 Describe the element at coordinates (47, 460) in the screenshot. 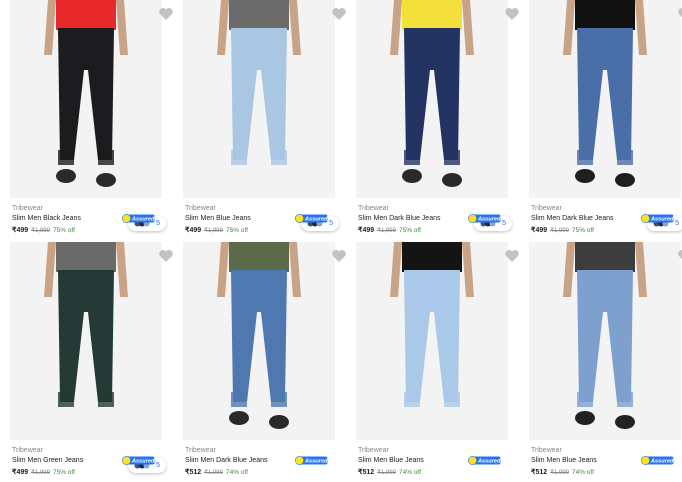

I see `product-title: Slim Men Green Jeans` at that location.